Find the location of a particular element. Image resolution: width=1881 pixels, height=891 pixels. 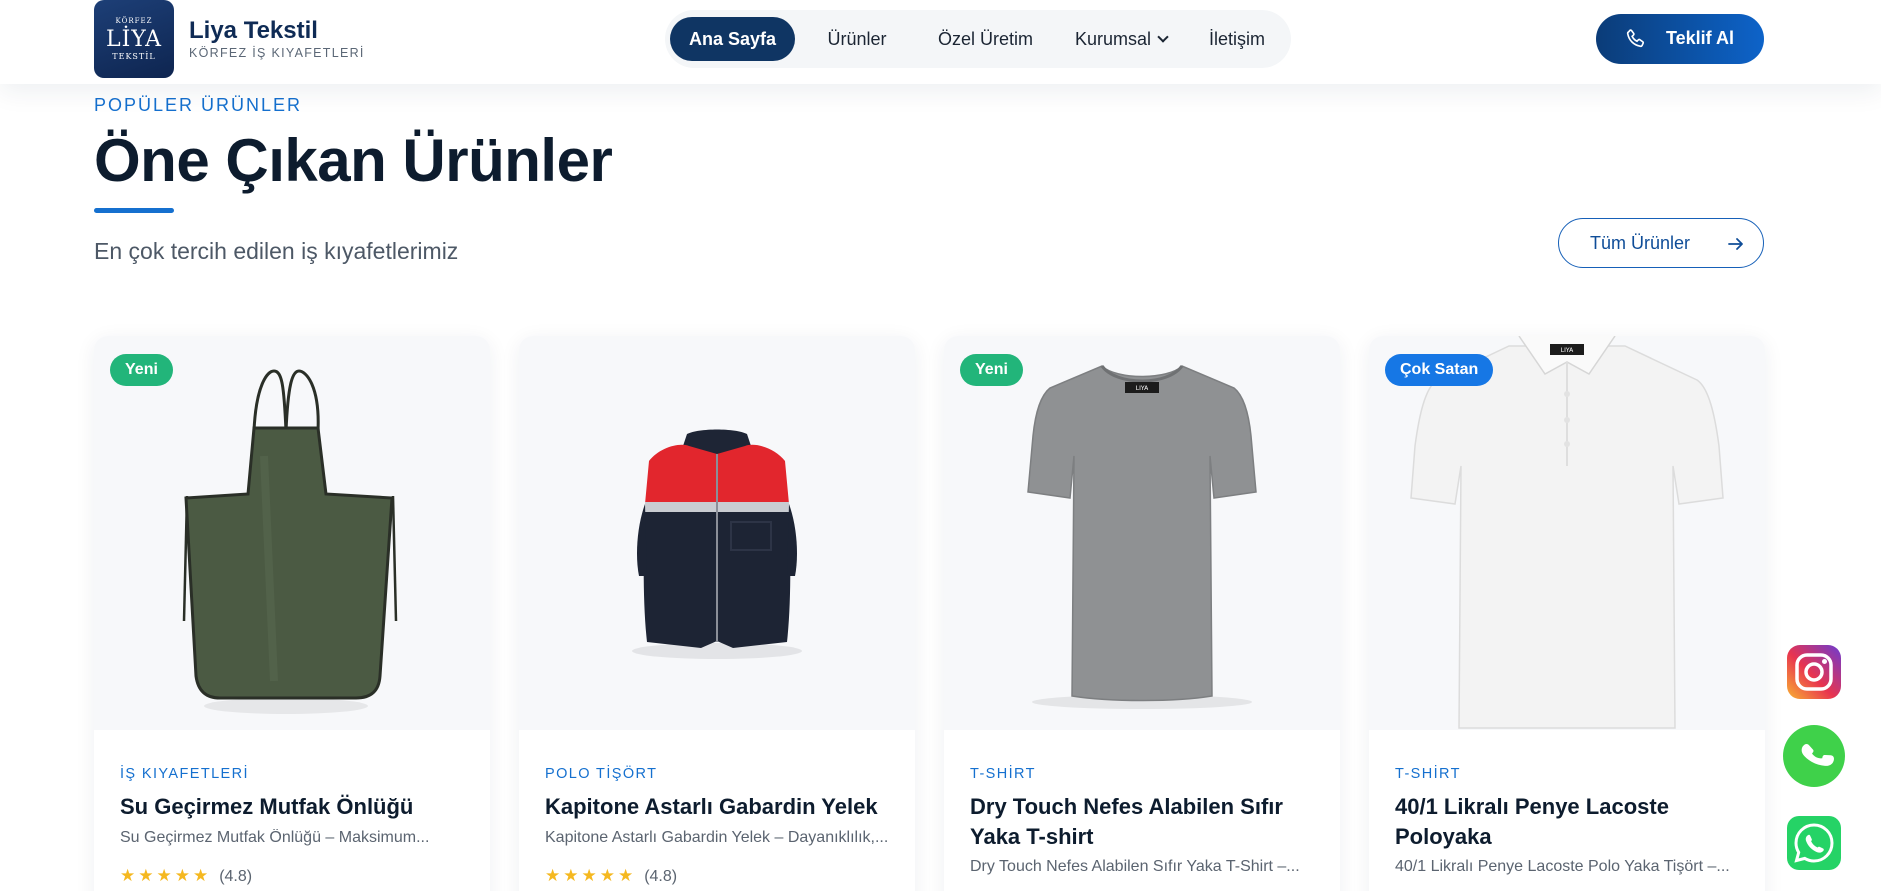

whatsapp-button is located at coordinates (1814, 843).